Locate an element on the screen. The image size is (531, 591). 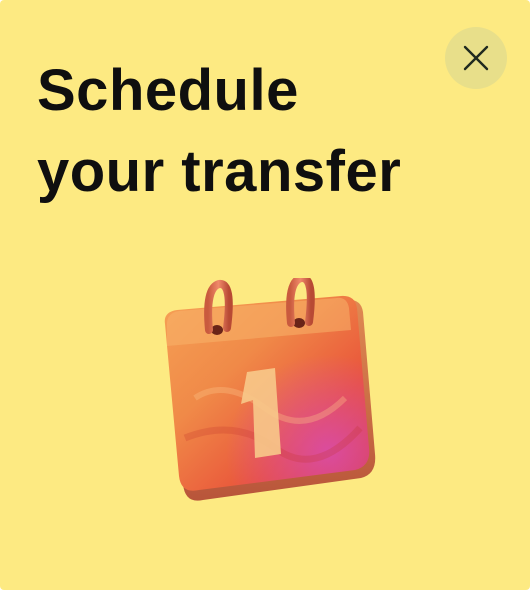
close-button is located at coordinates (476, 58).